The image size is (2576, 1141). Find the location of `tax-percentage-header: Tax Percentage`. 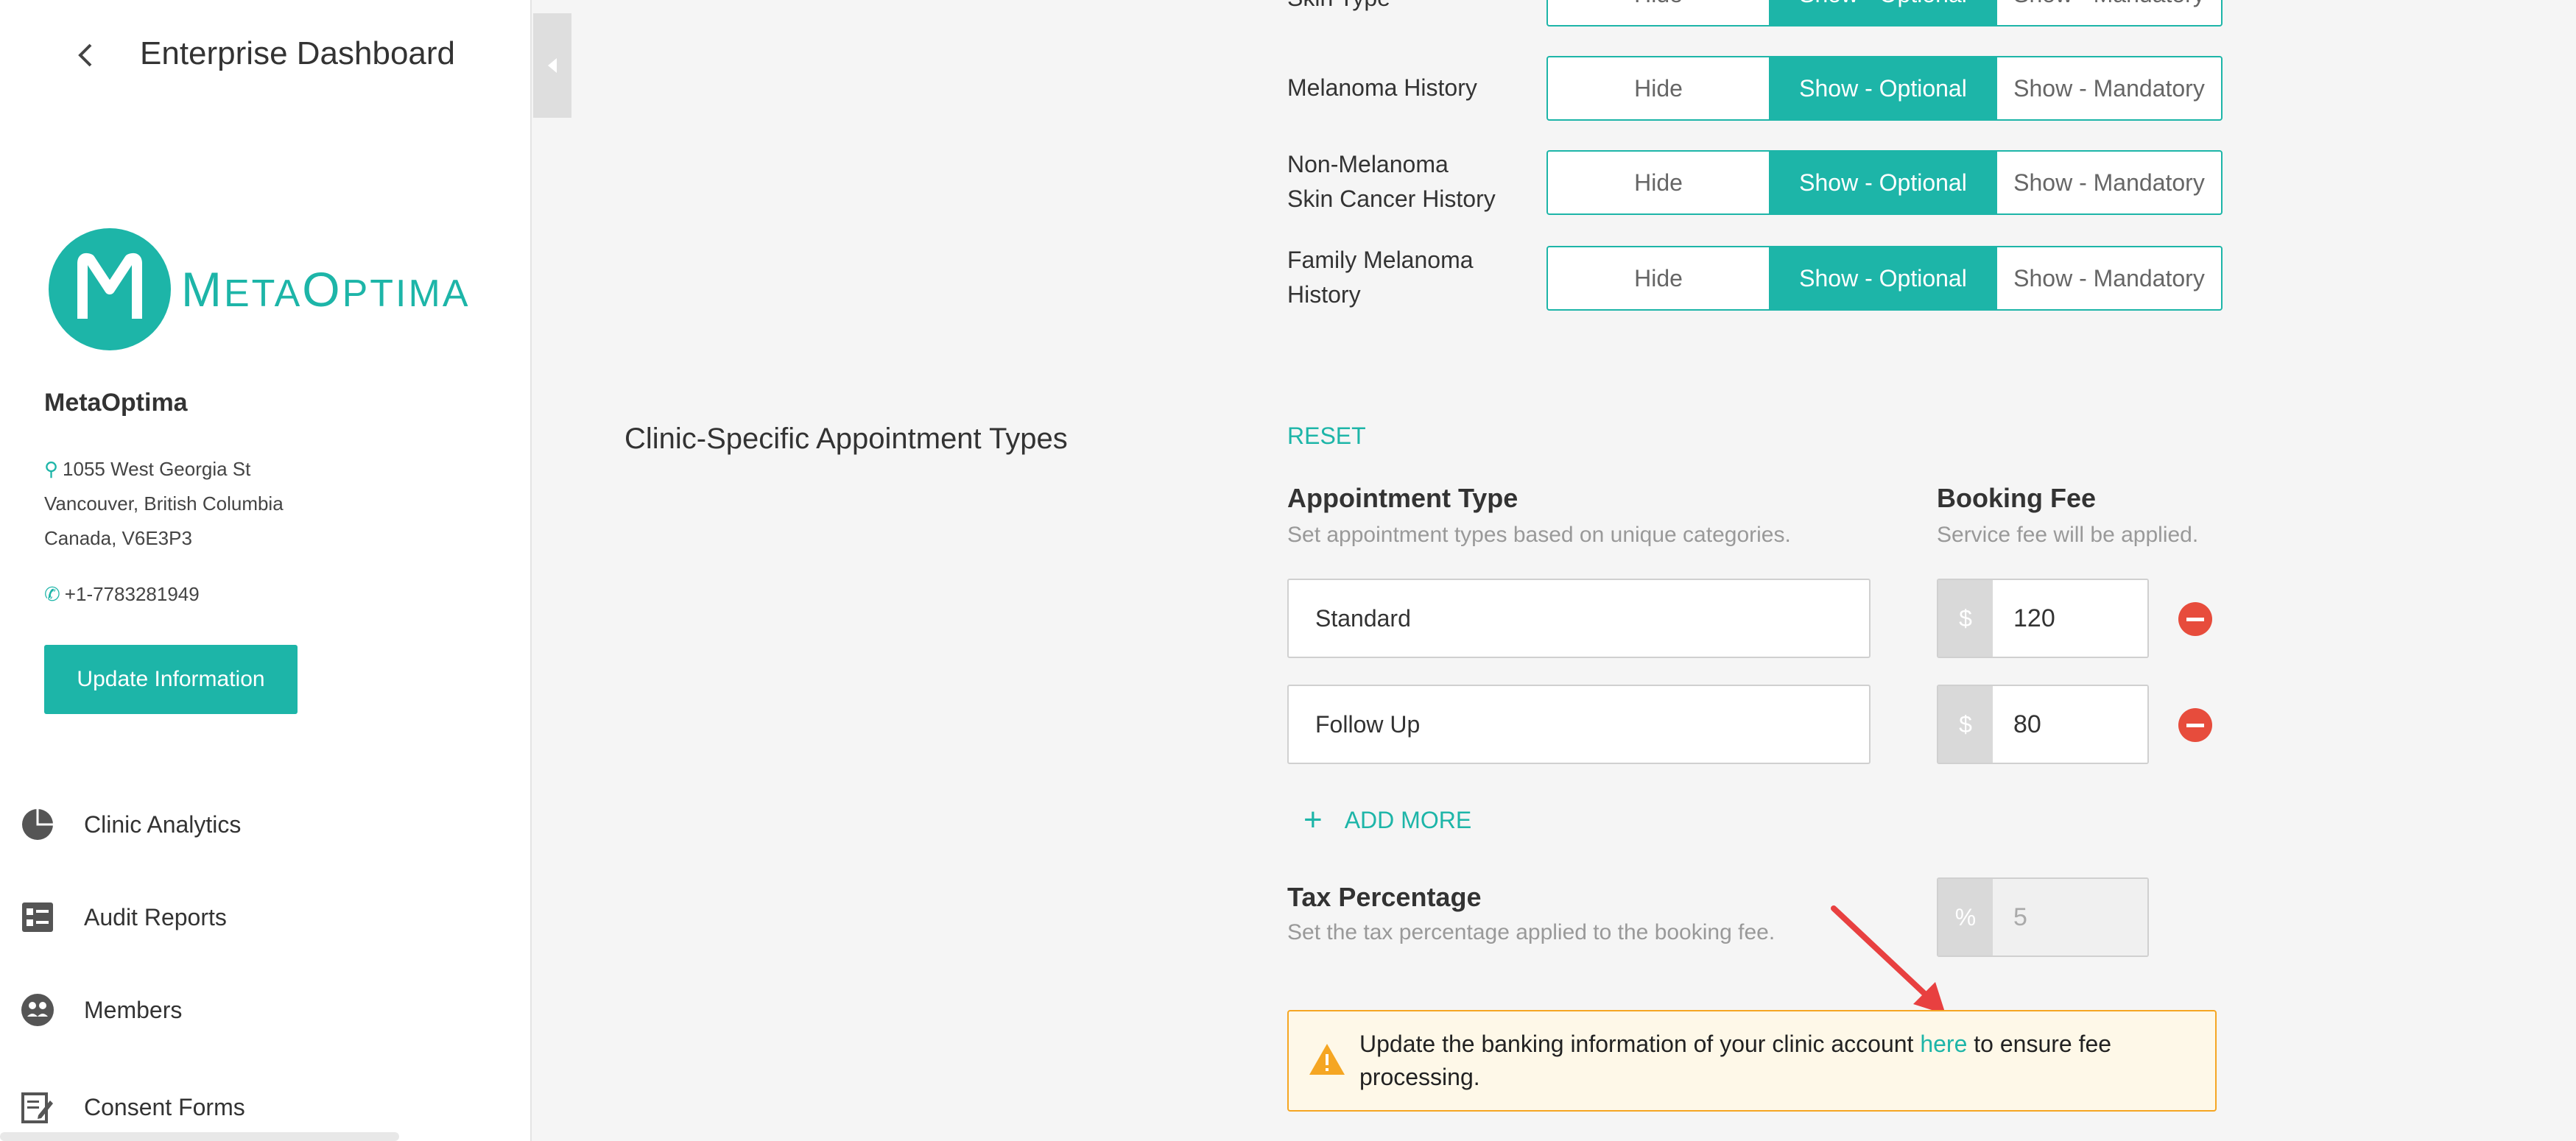

tax-percentage-header: Tax Percentage is located at coordinates (1384, 897).